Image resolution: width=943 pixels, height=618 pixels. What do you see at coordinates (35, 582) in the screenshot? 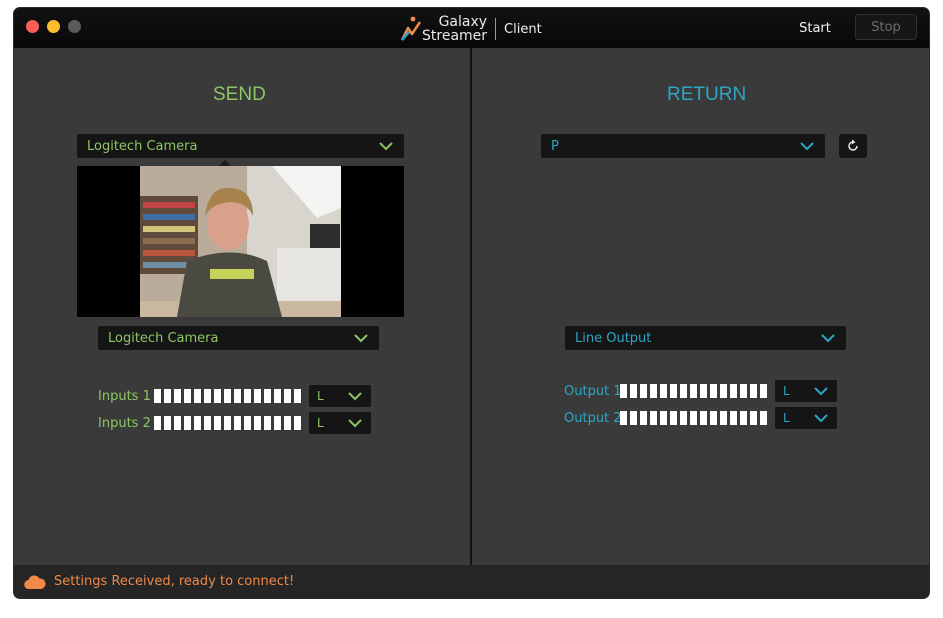
I see `cloud-icon` at bounding box center [35, 582].